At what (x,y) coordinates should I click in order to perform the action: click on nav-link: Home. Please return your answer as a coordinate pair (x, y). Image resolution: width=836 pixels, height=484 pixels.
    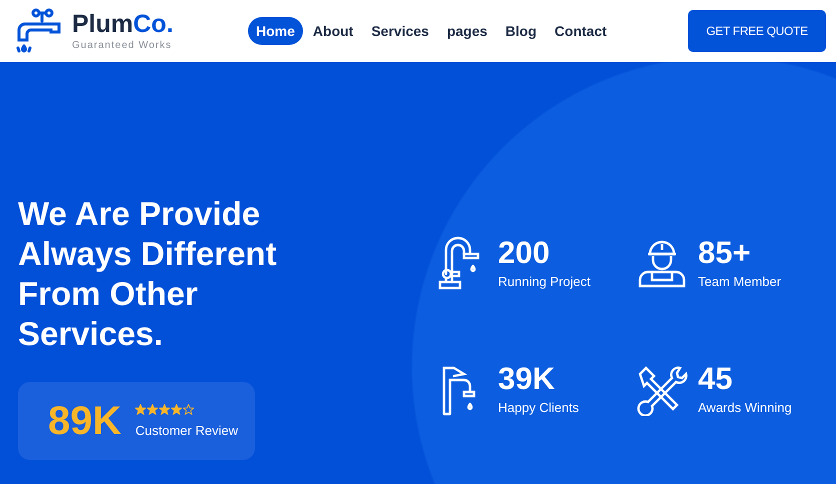
    Looking at the image, I should click on (275, 31).